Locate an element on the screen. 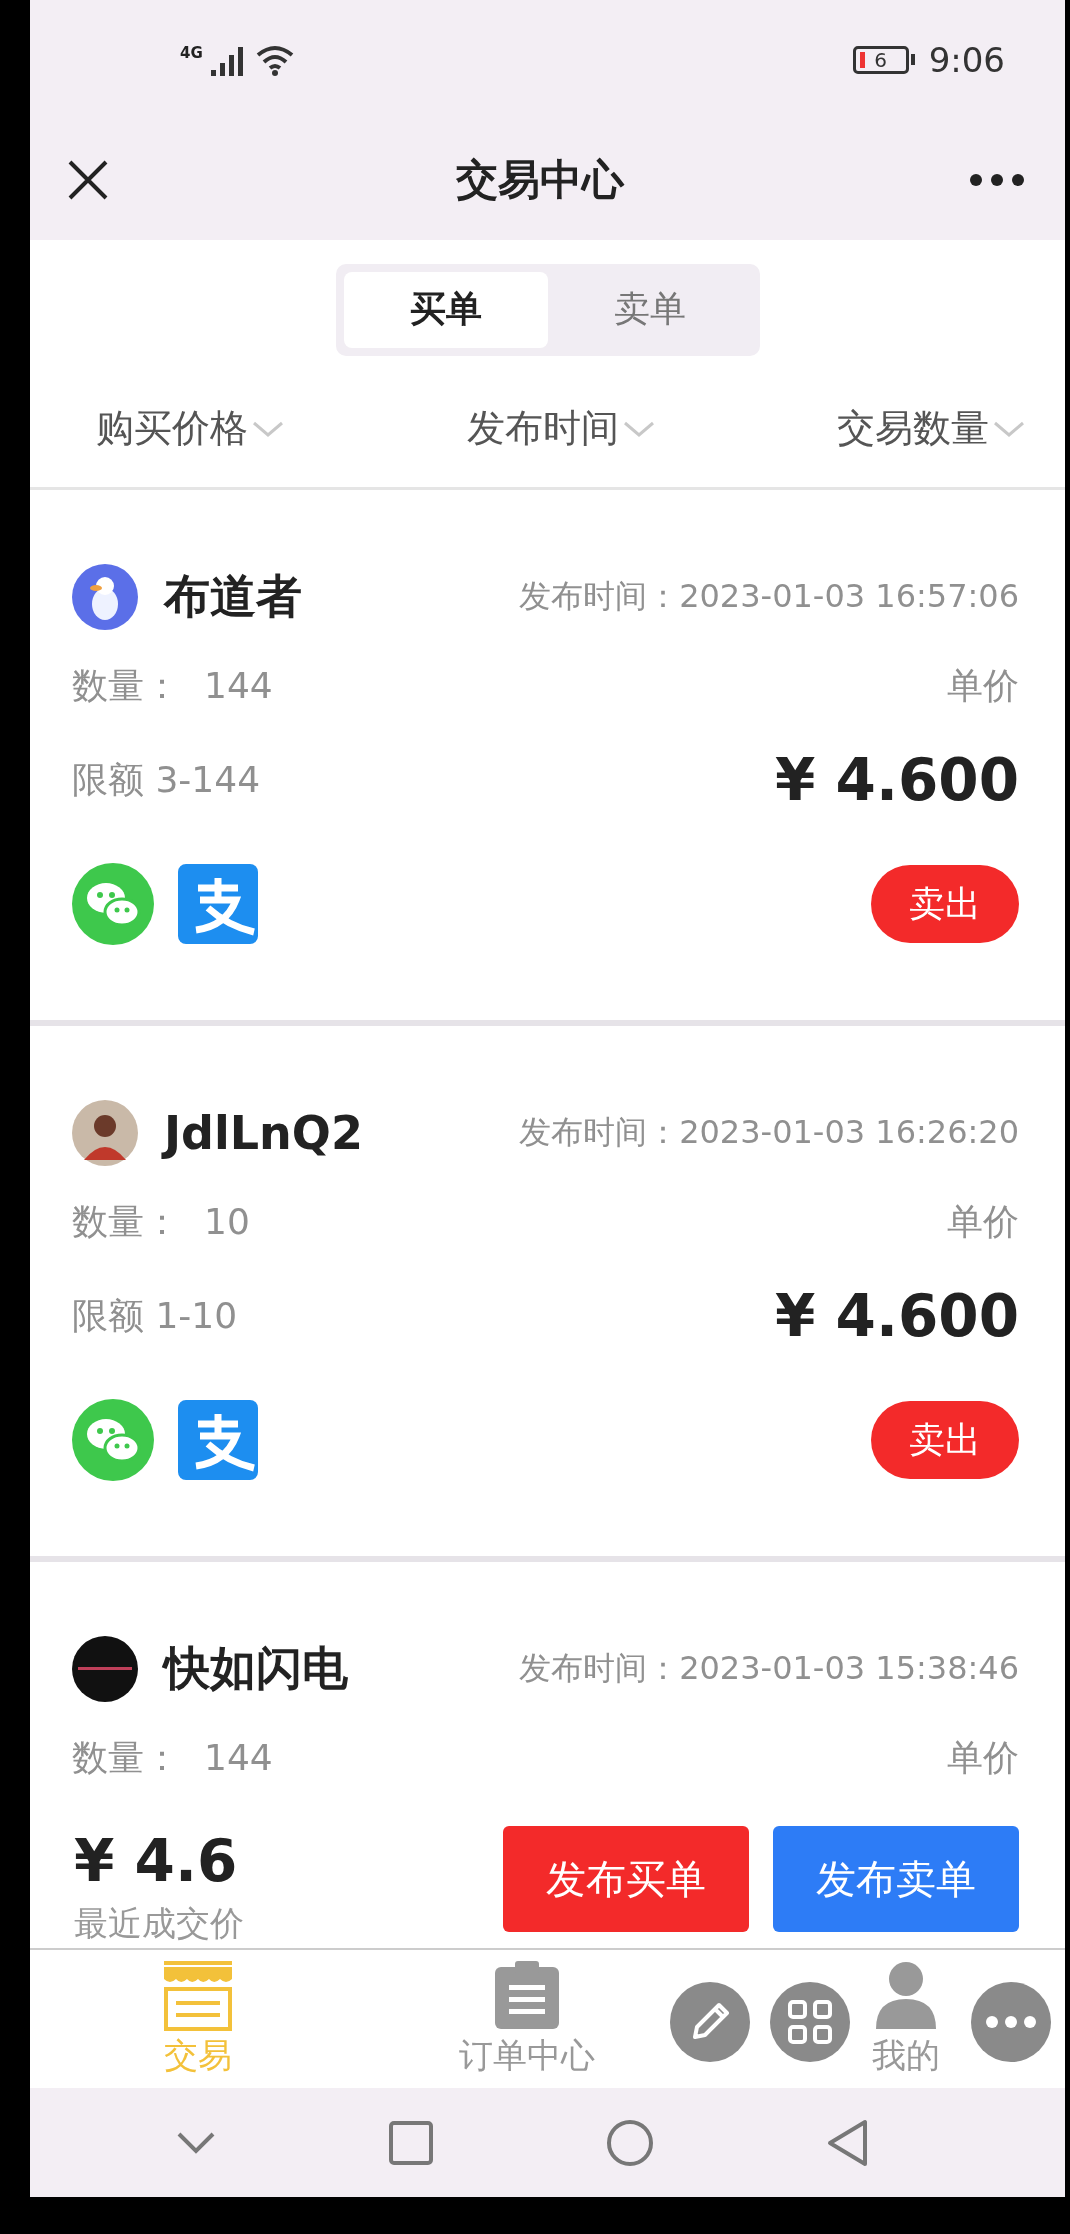 This screenshot has width=1070, height=2234. grid-icon is located at coordinates (810, 2022).